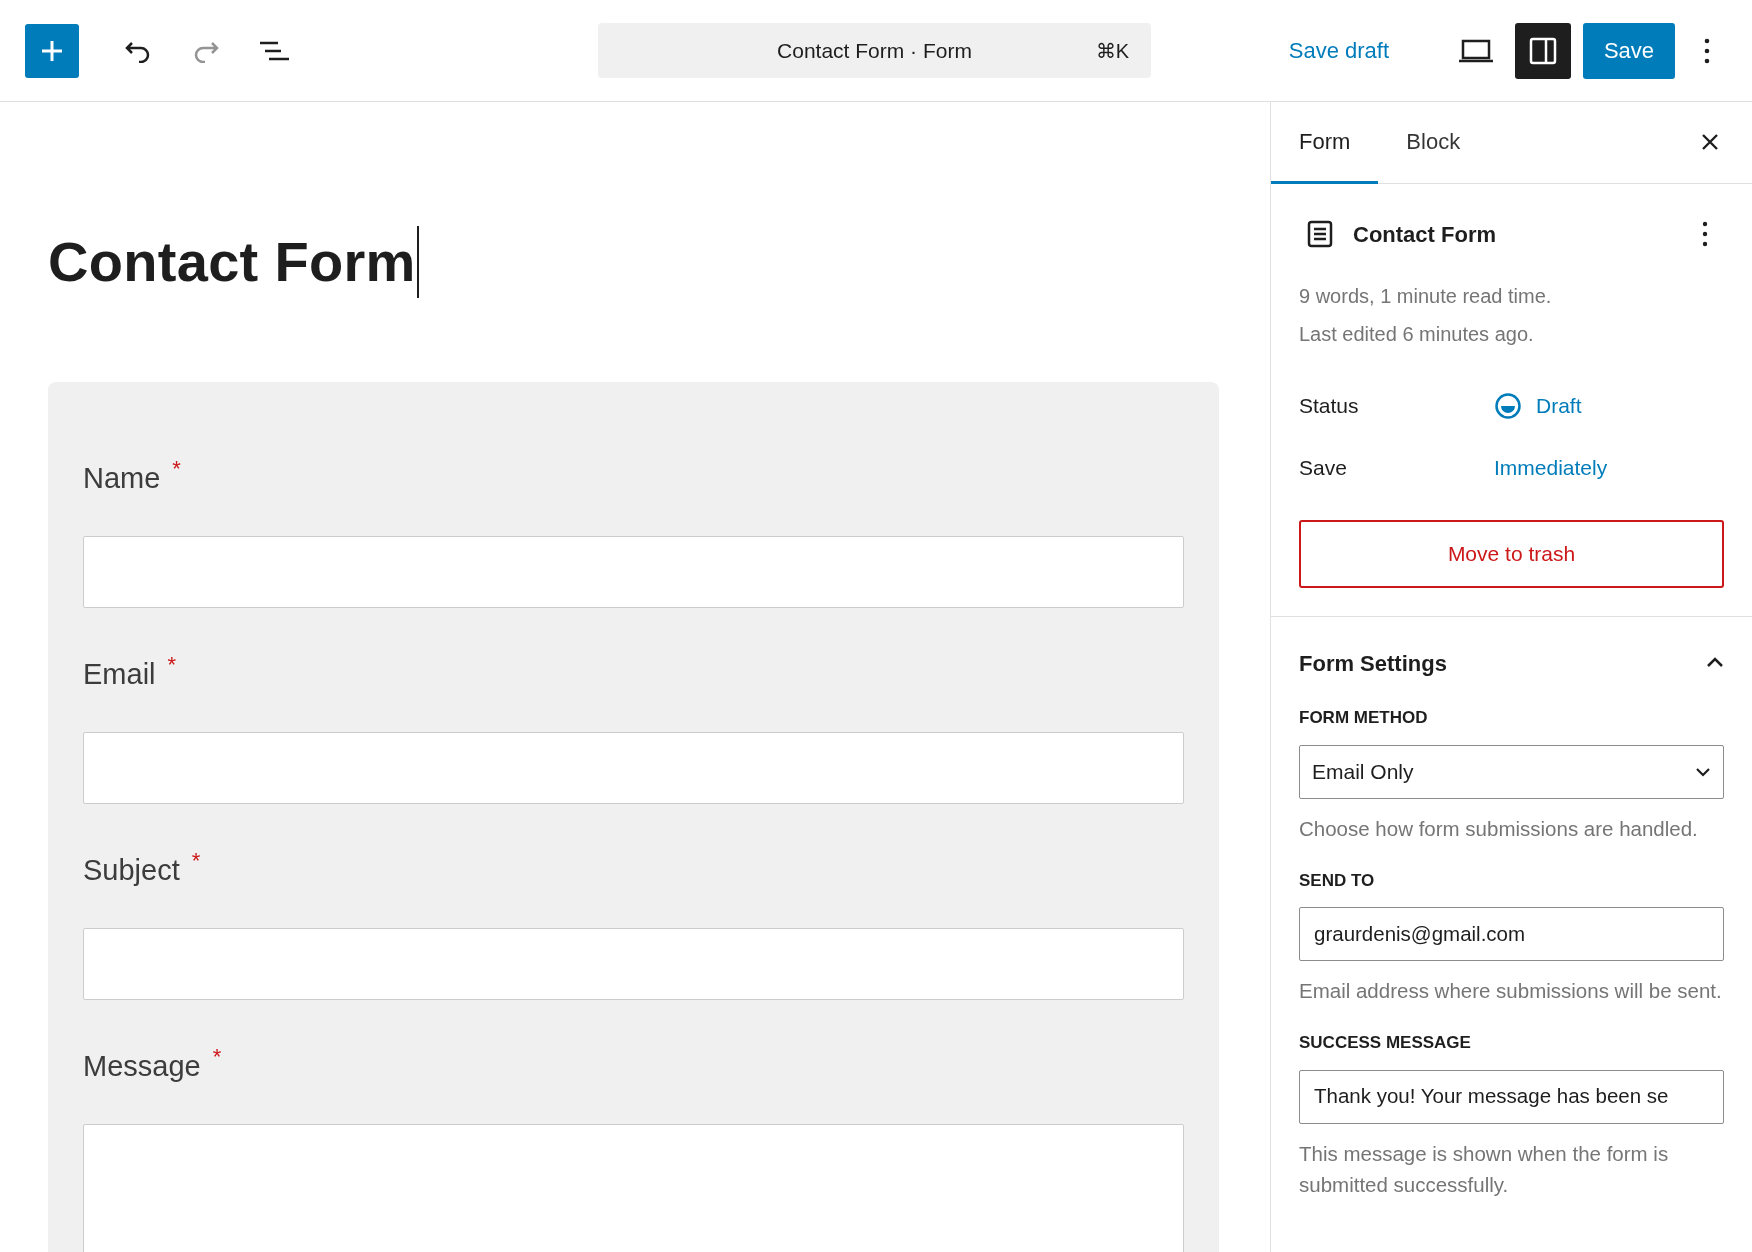 The width and height of the screenshot is (1752, 1252). Describe the element at coordinates (122, 478) in the screenshot. I see `field-label: Name` at that location.